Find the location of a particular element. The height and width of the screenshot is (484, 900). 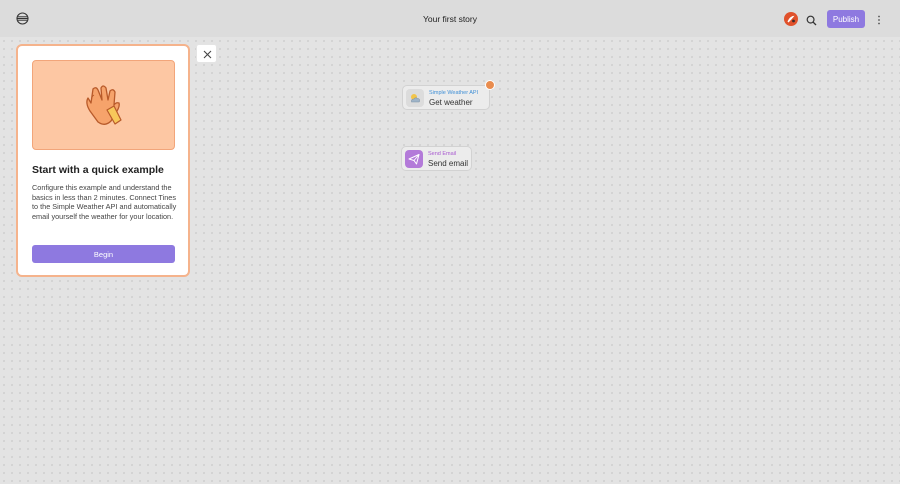

avatar is located at coordinates (791, 19).